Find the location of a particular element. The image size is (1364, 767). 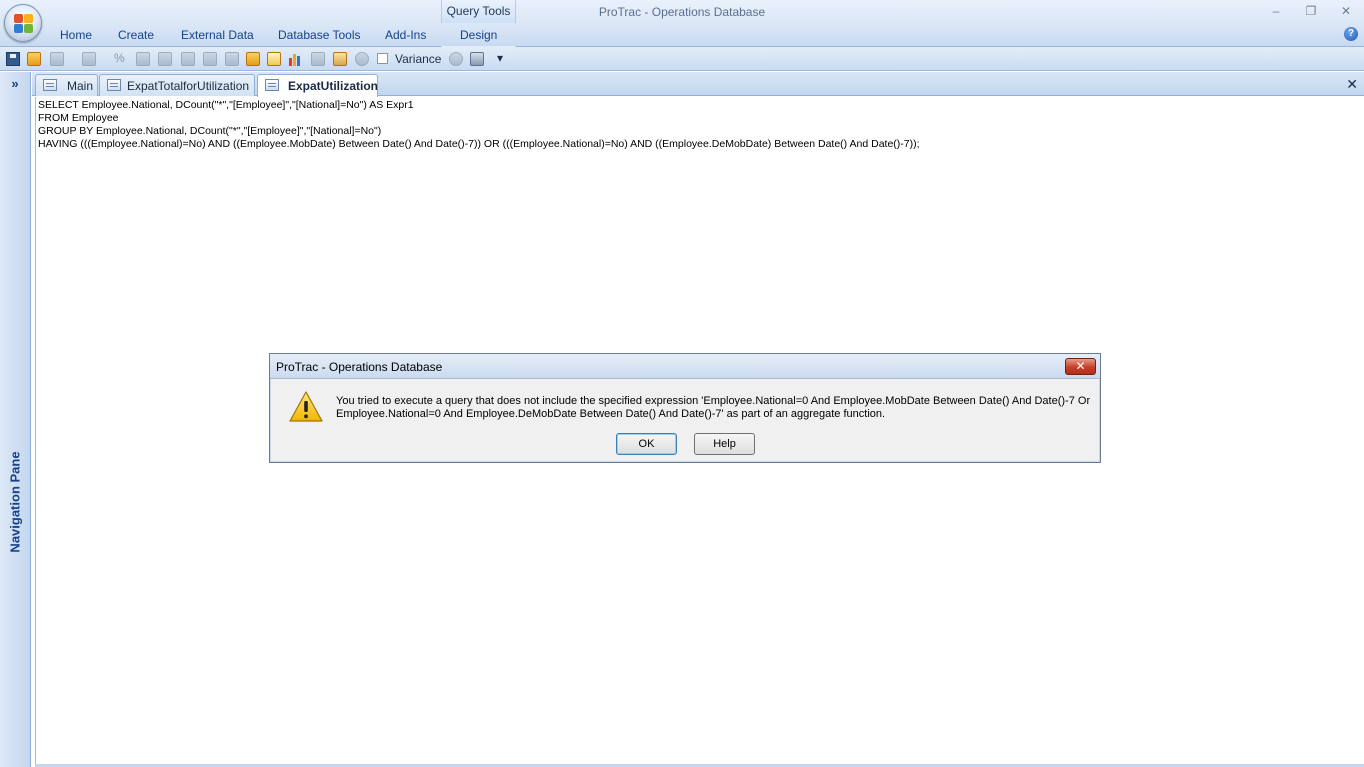

dialog-close-button: ✕ is located at coordinates (1080, 366).